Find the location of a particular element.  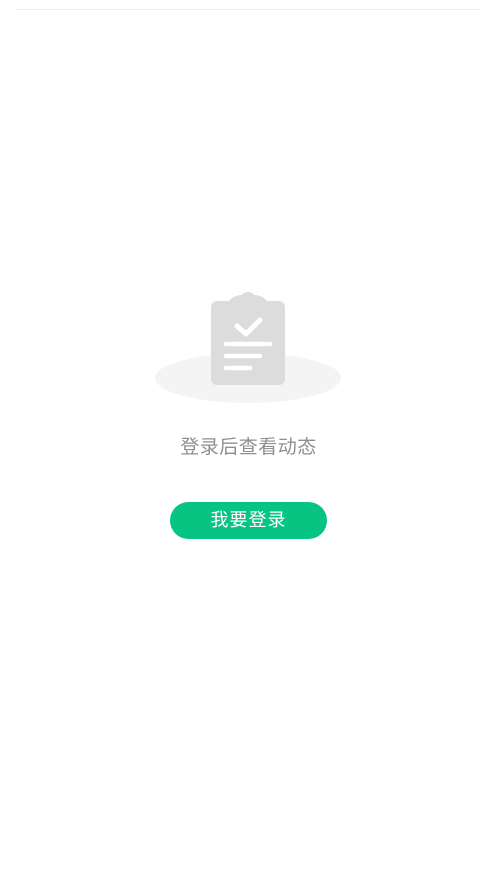

clipboard-check-icon is located at coordinates (248, 347).